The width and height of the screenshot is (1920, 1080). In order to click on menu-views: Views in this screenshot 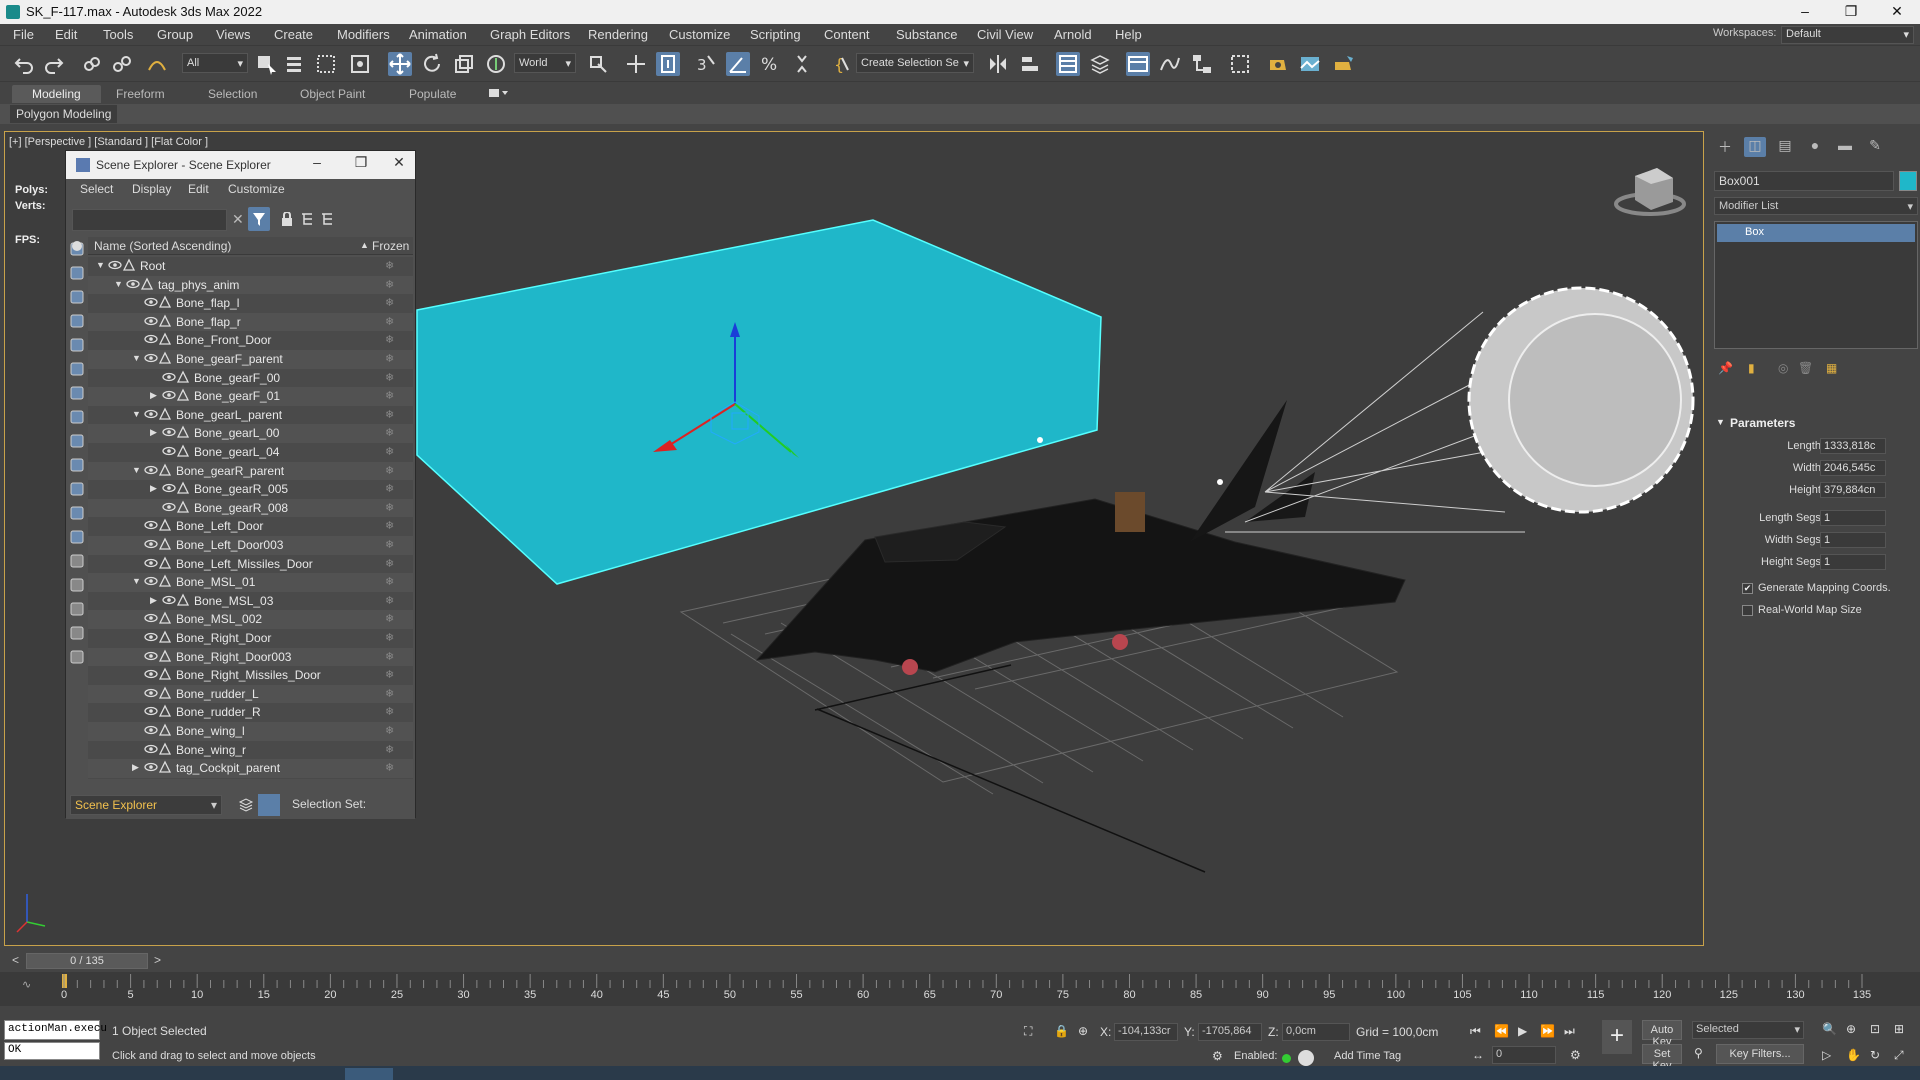, I will do `click(233, 34)`.